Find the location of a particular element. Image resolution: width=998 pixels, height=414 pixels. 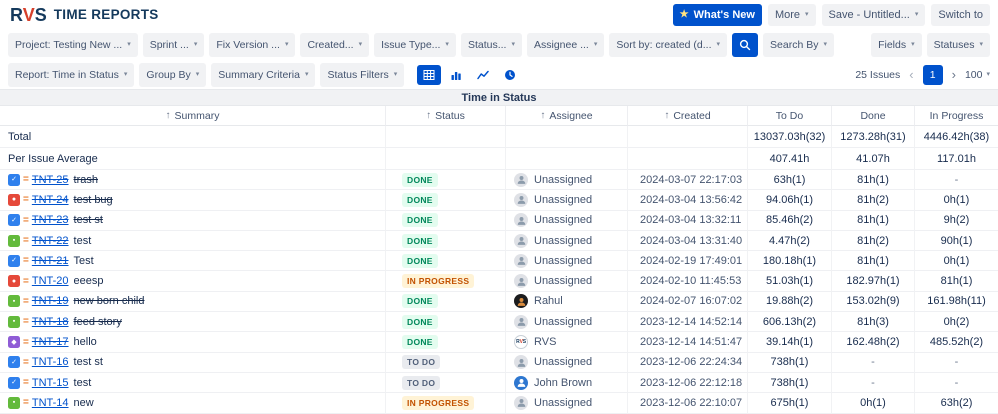

next-page-button: › is located at coordinates (954, 74).